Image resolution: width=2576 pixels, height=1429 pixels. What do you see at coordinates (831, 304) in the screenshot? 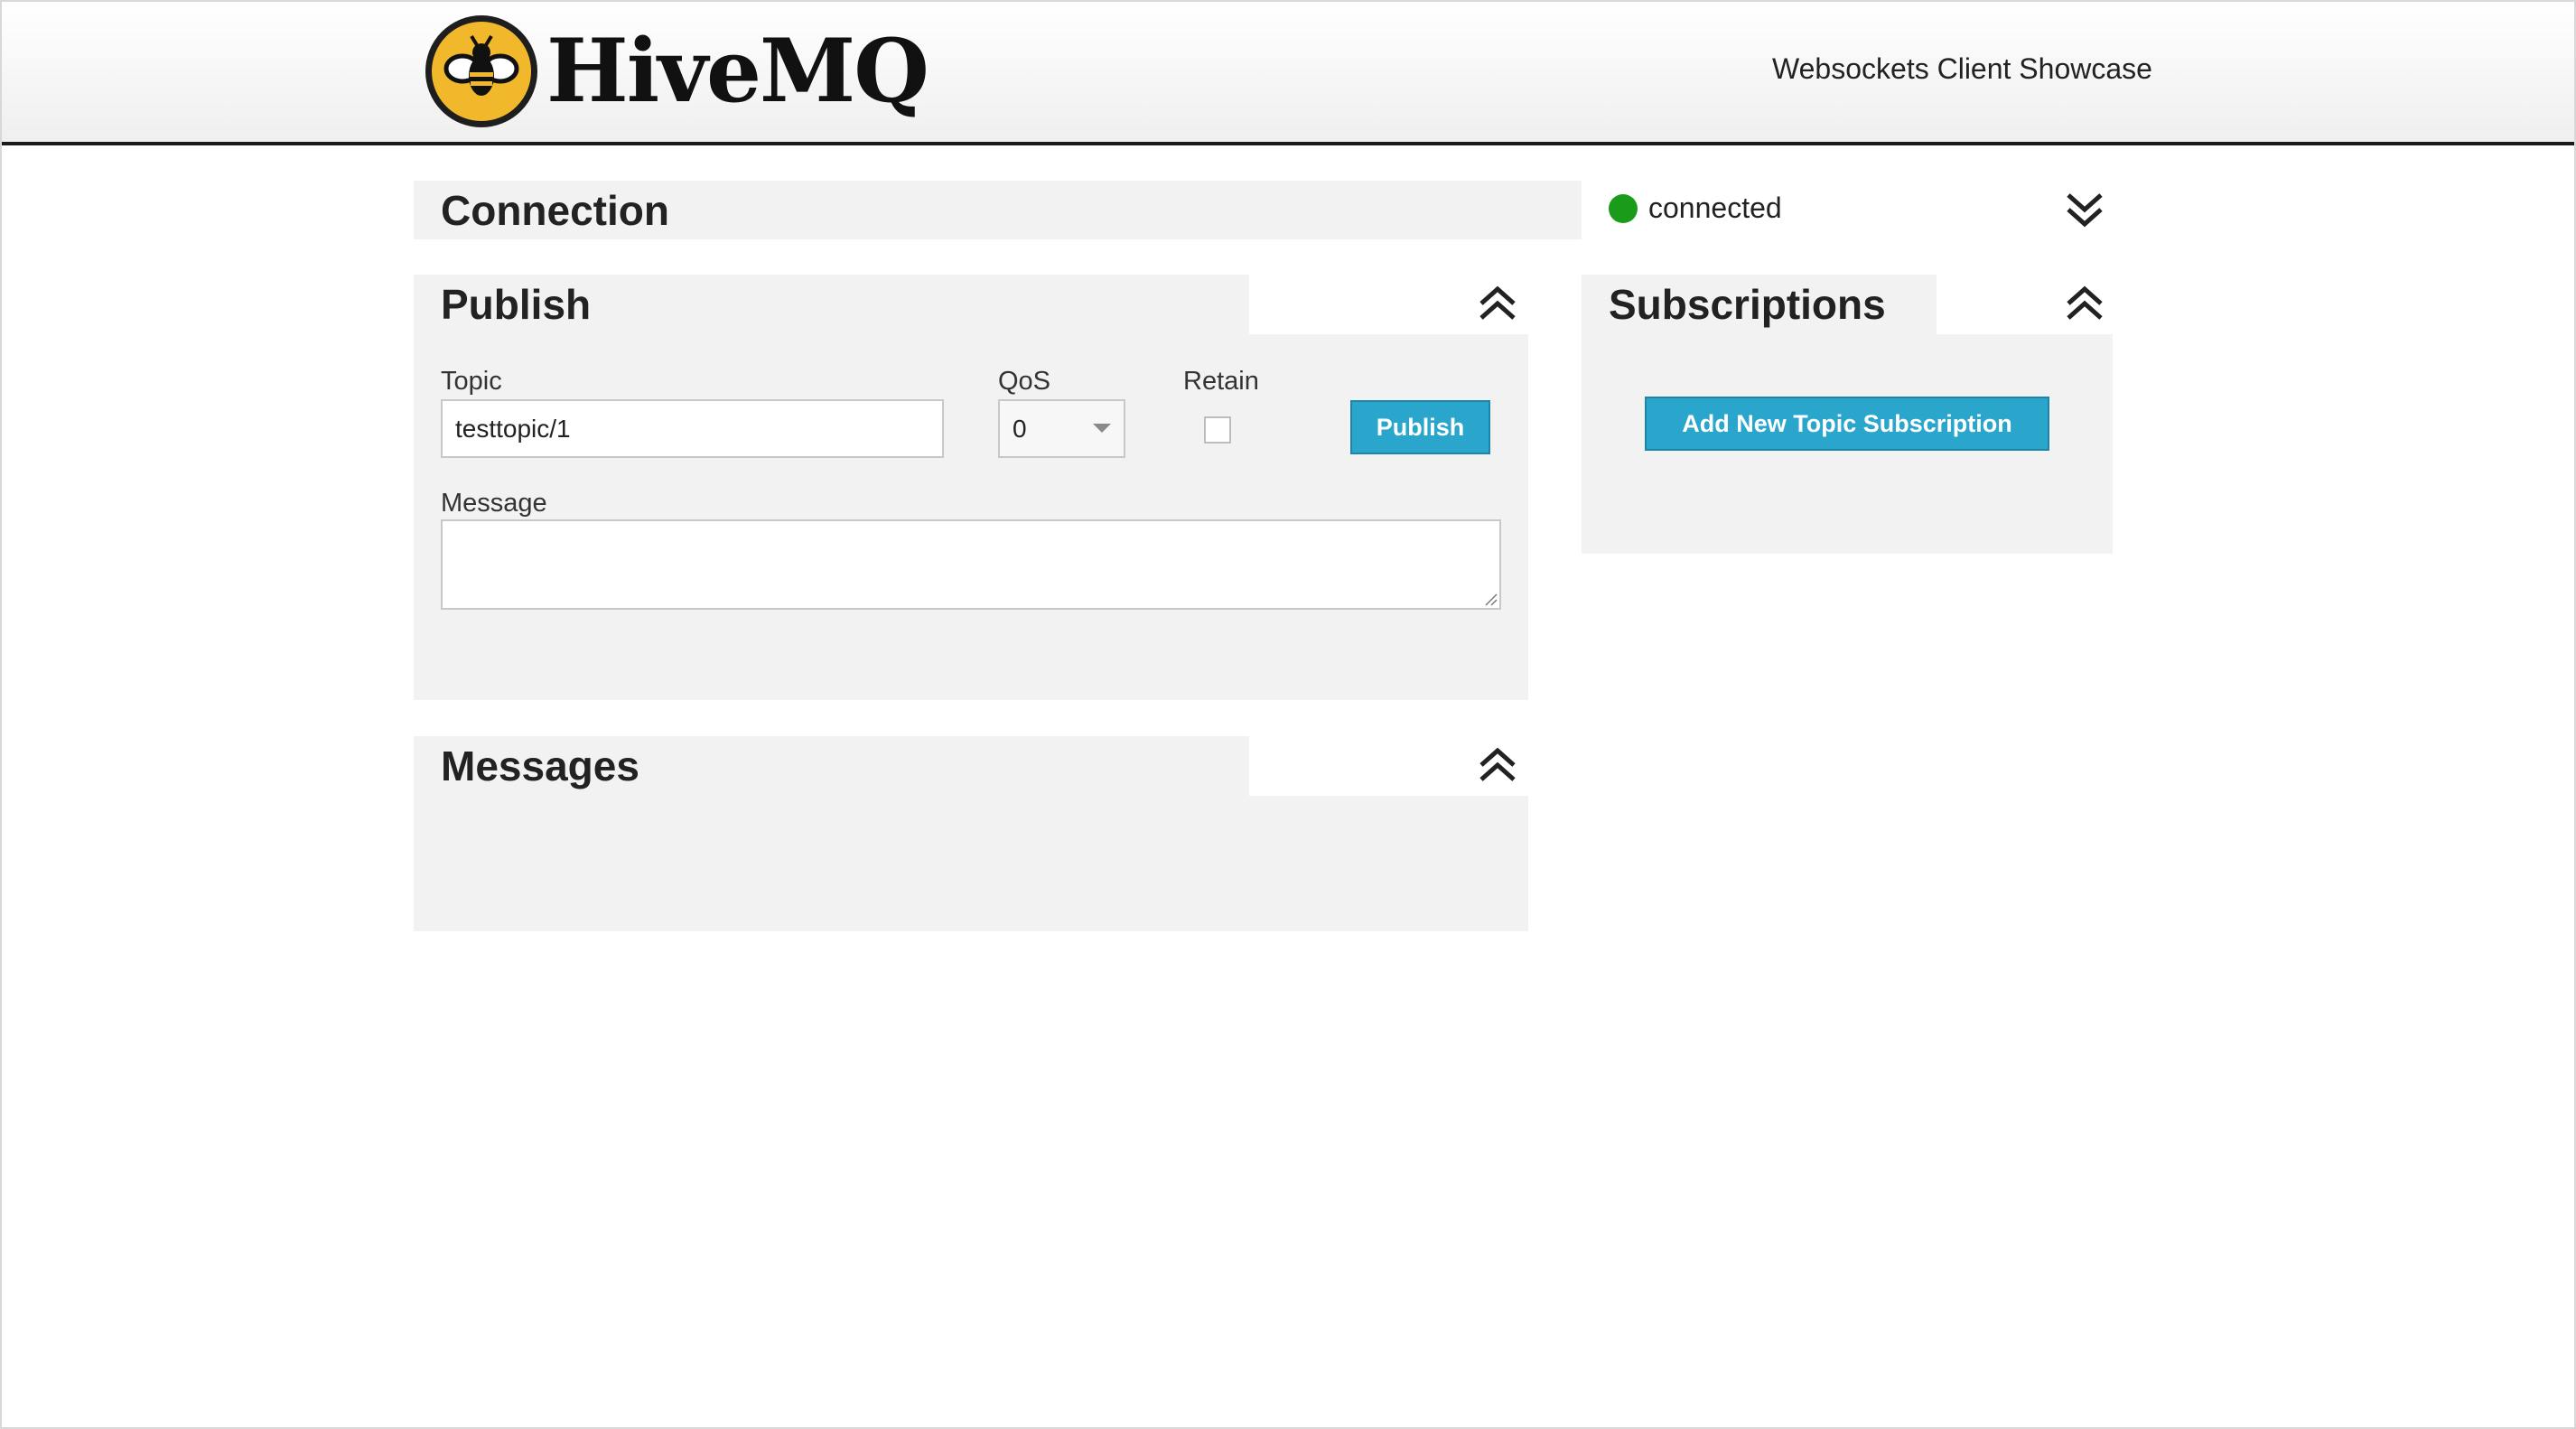
I see `publish-panel-header: Publish` at bounding box center [831, 304].